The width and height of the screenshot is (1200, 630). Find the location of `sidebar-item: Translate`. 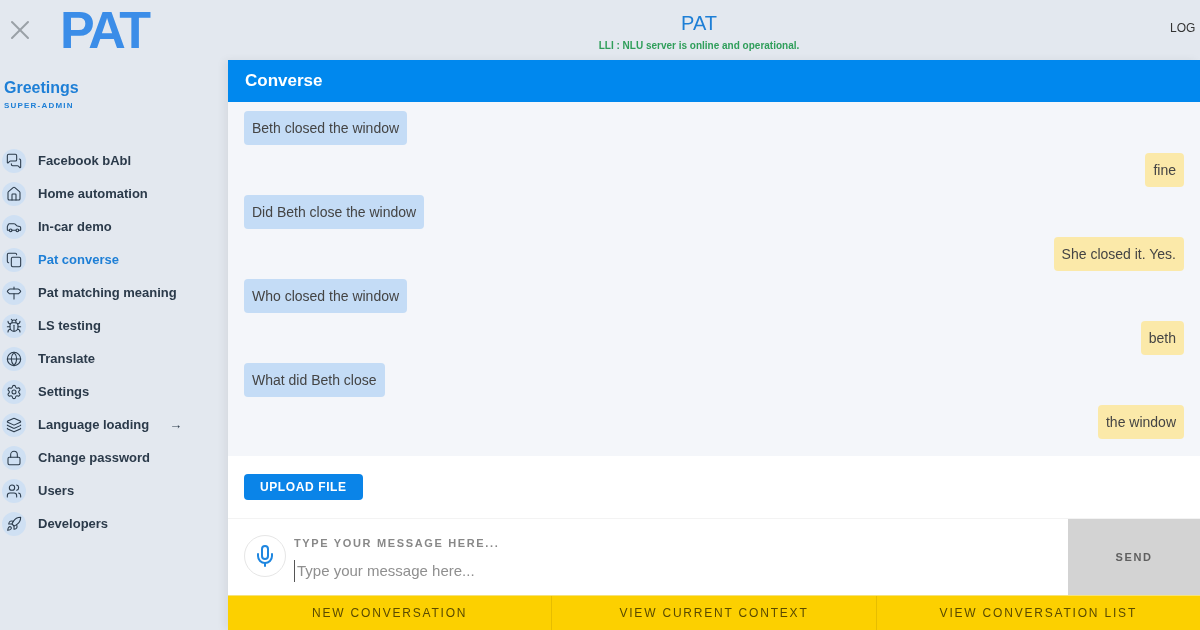

sidebar-item: Translate is located at coordinates (114, 359).